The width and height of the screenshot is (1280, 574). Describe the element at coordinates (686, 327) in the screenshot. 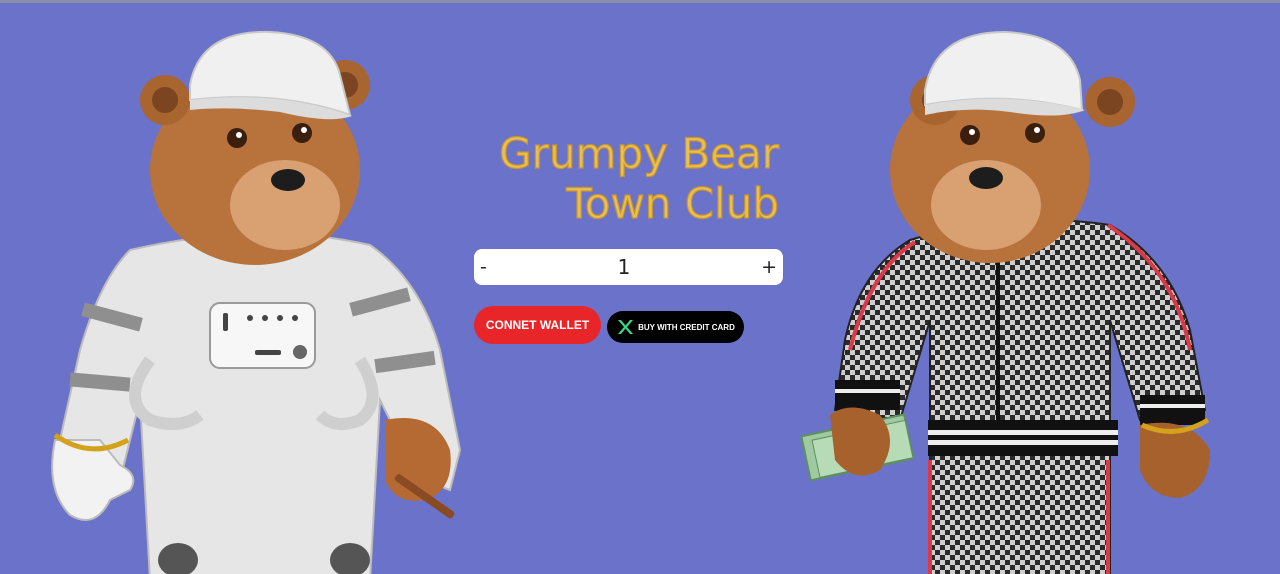

I see `buy-credit-card-label: BUY WITH CREDIT CARD` at that location.